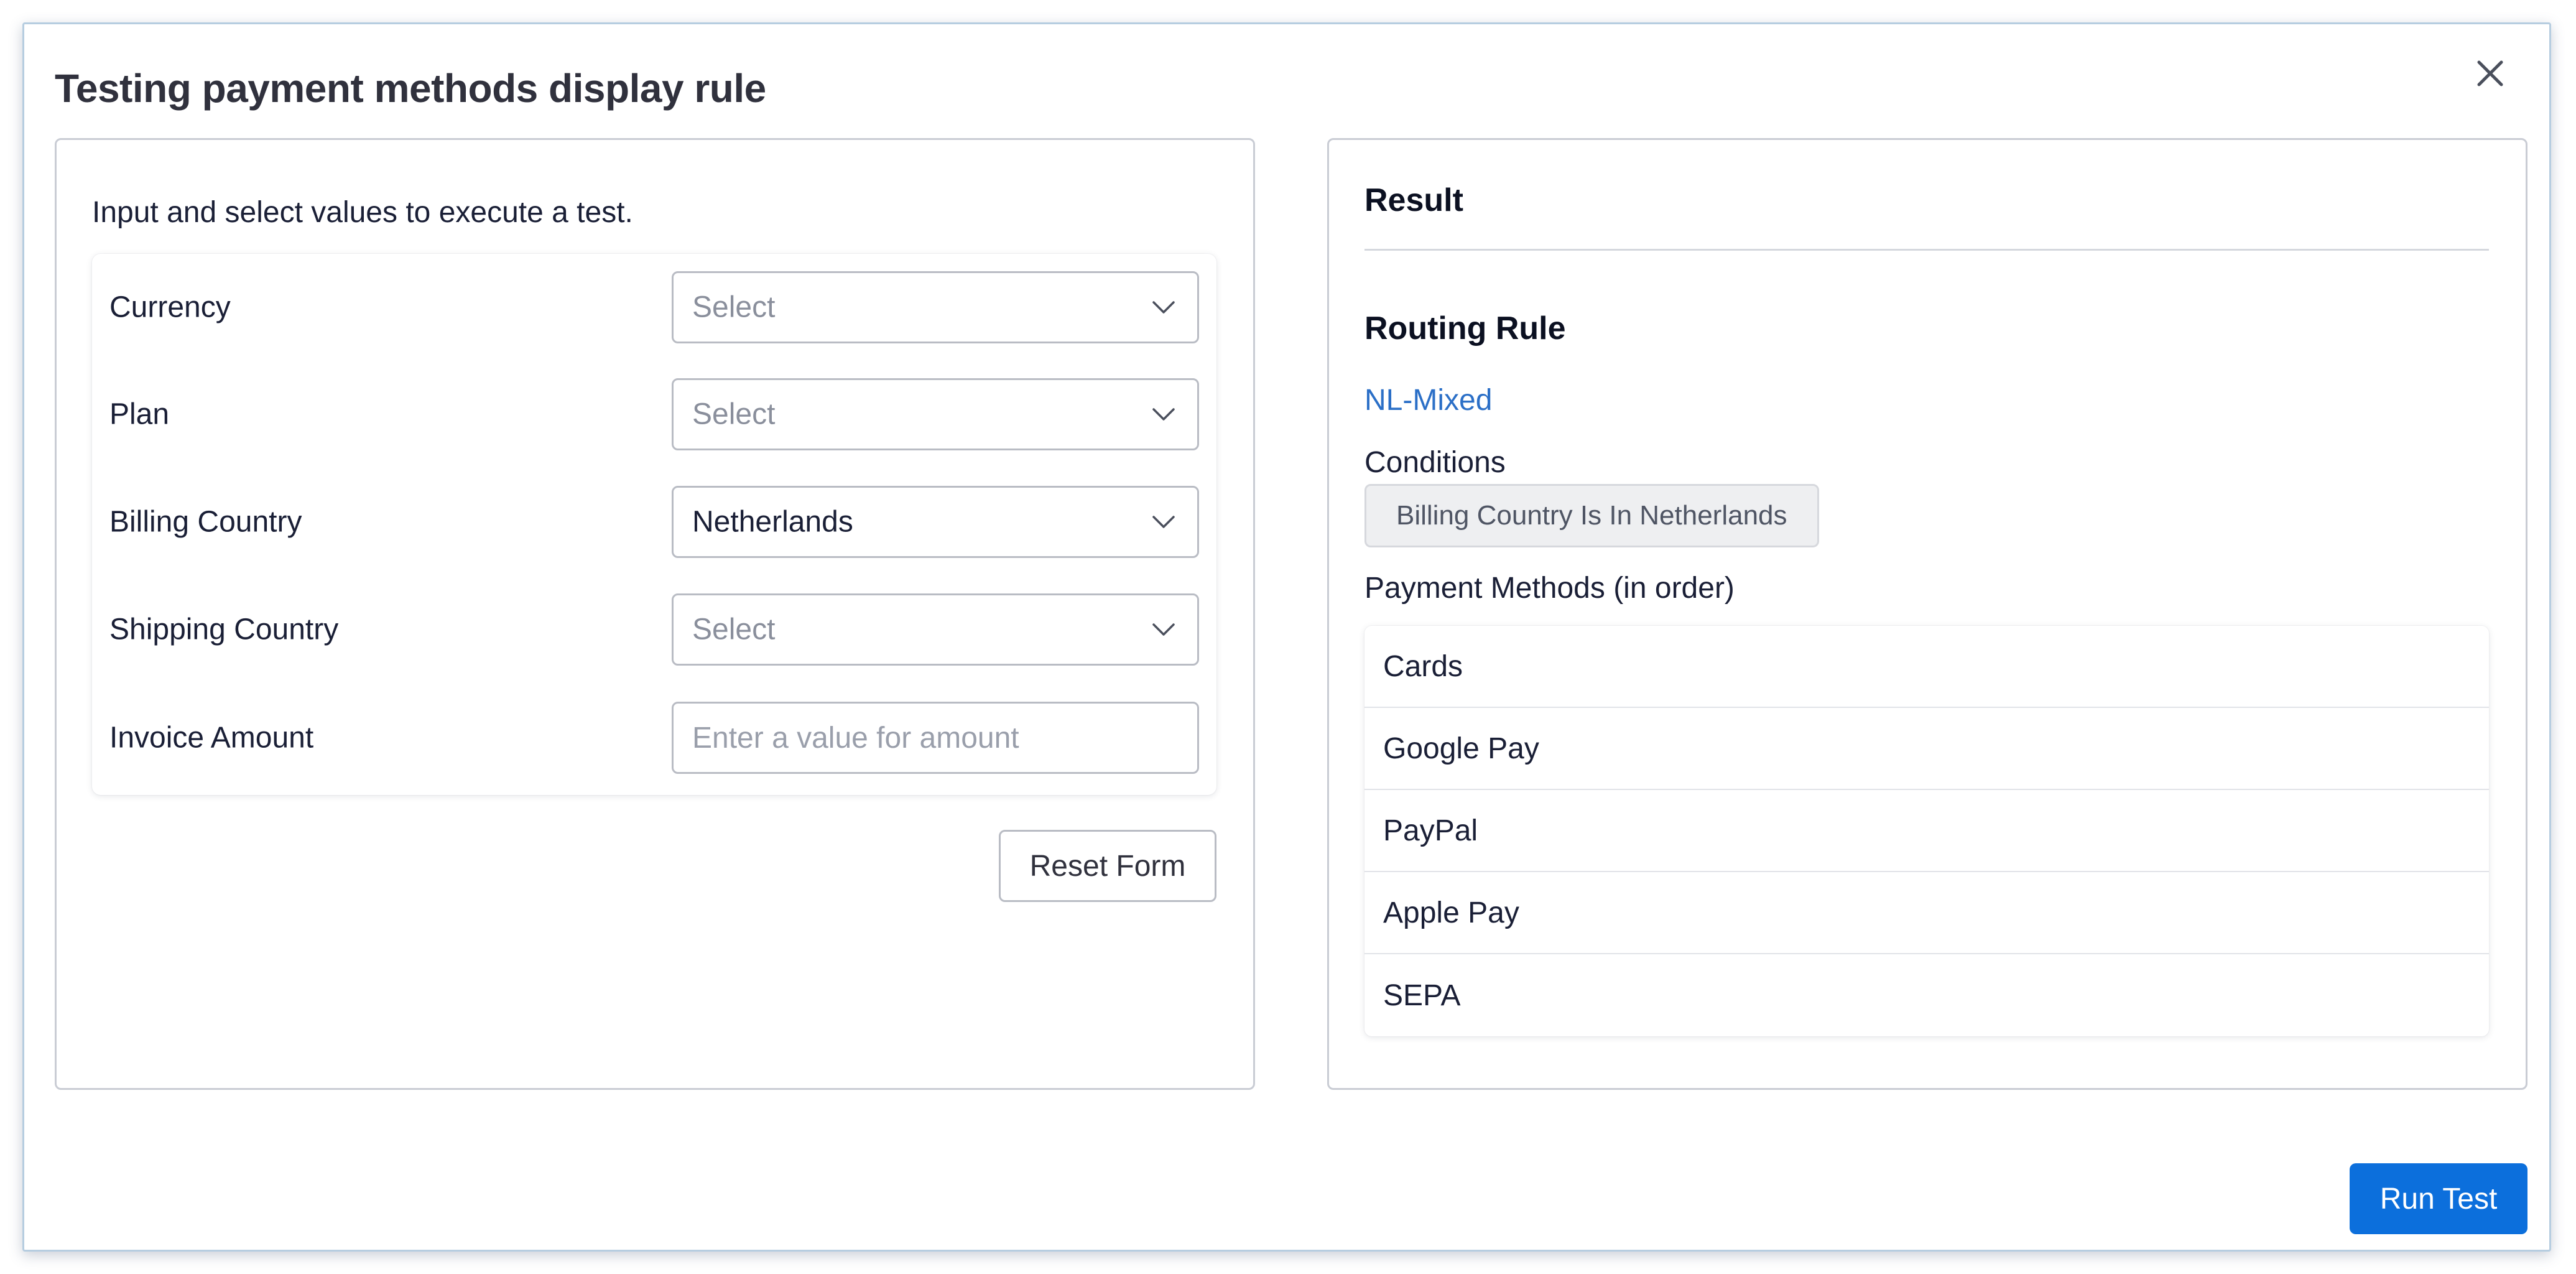 This screenshot has height=1274, width=2576. Describe the element at coordinates (1592, 515) in the screenshot. I see `condition-chip: Billing Country Is In Netherlands` at that location.